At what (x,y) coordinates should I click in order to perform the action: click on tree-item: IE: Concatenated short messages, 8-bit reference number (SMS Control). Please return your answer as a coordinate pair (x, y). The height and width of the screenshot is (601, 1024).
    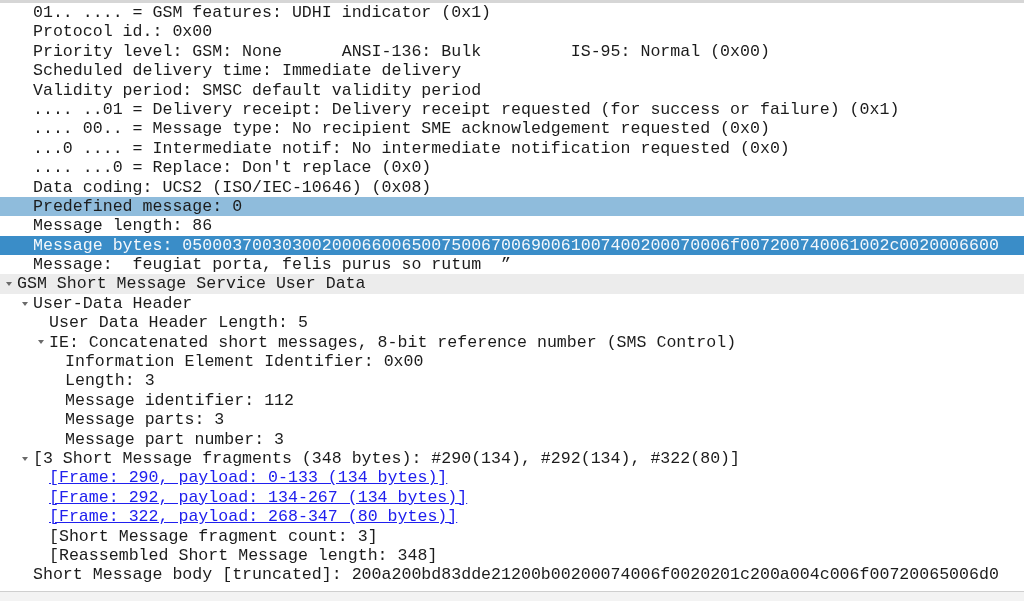
    Looking at the image, I should click on (393, 342).